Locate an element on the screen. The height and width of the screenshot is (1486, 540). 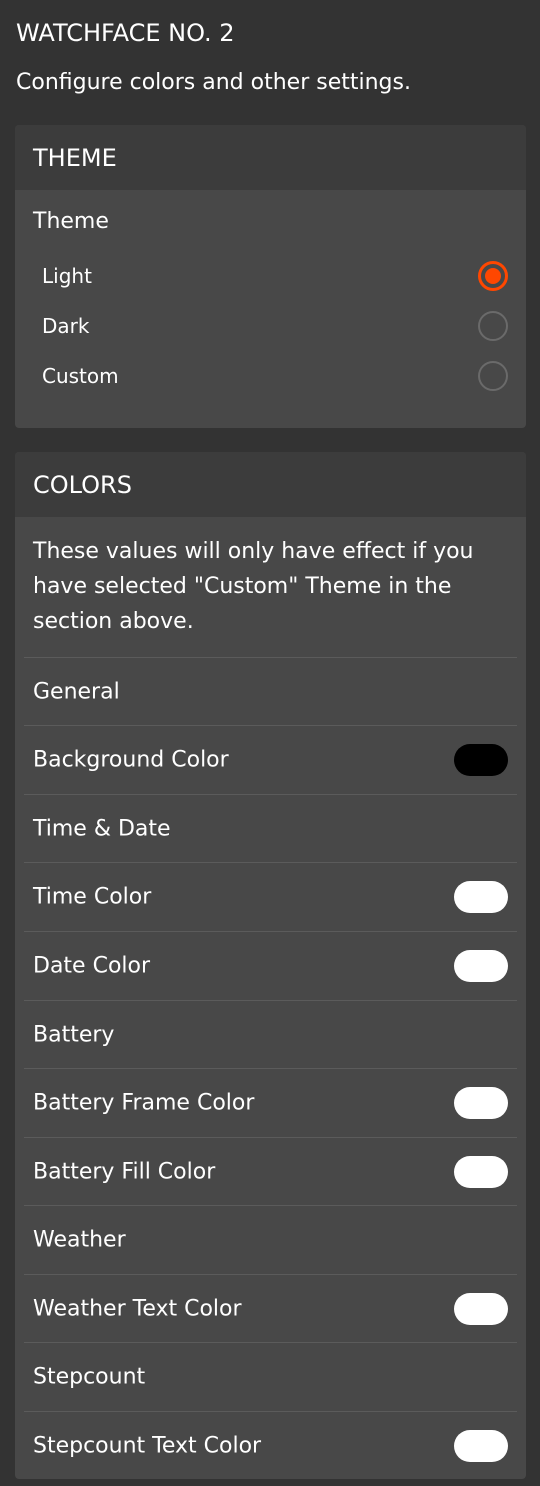
date-color-row: Date Color is located at coordinates (270, 965).